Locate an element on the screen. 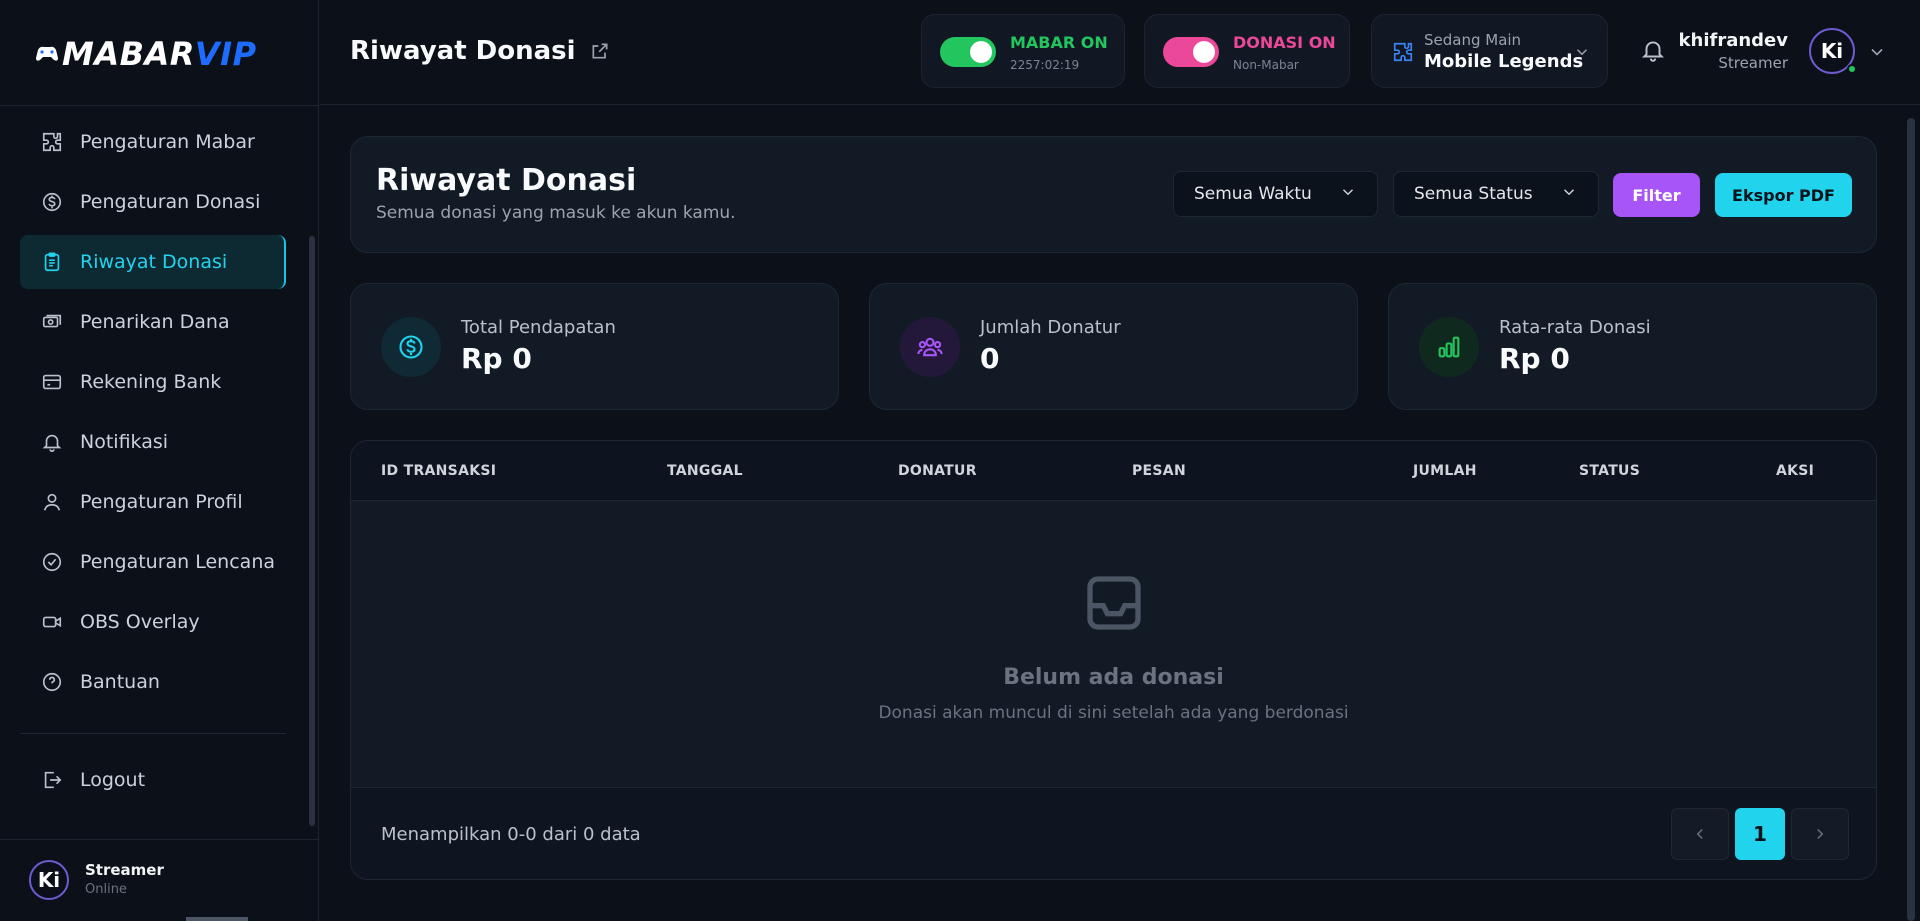  cash-icon is located at coordinates (52, 322).